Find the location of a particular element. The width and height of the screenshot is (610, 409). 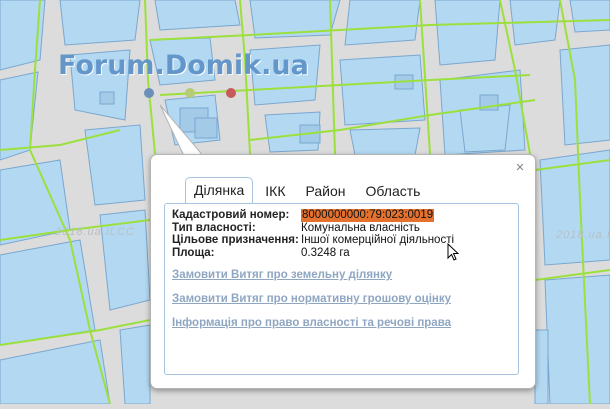

field-ownership-type: Тип власності: Комунальна власність is located at coordinates (313, 228).